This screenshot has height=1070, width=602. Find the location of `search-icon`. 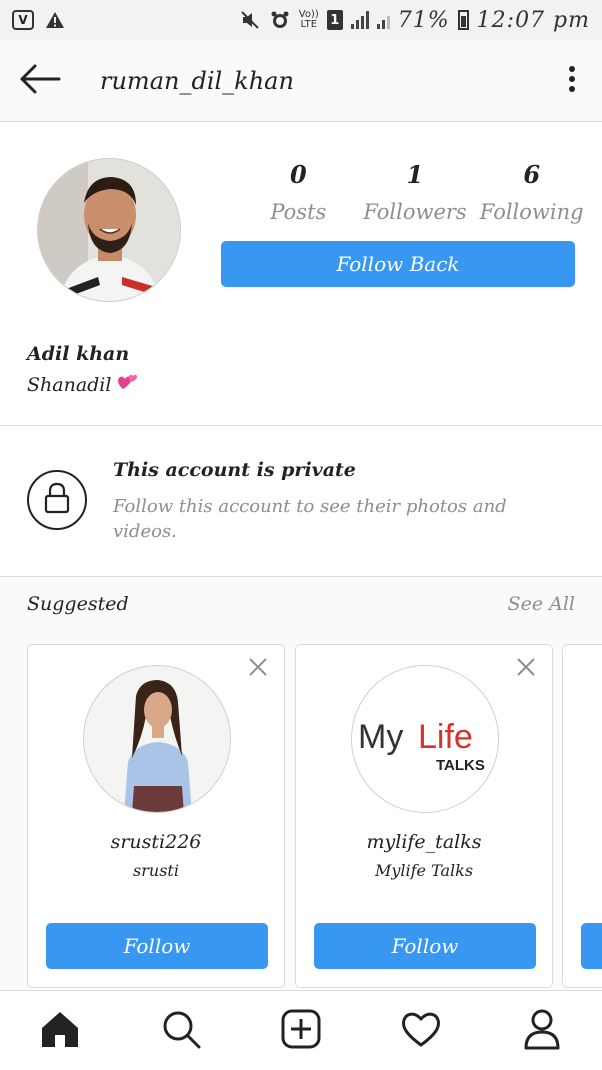

search-icon is located at coordinates (181, 1031).